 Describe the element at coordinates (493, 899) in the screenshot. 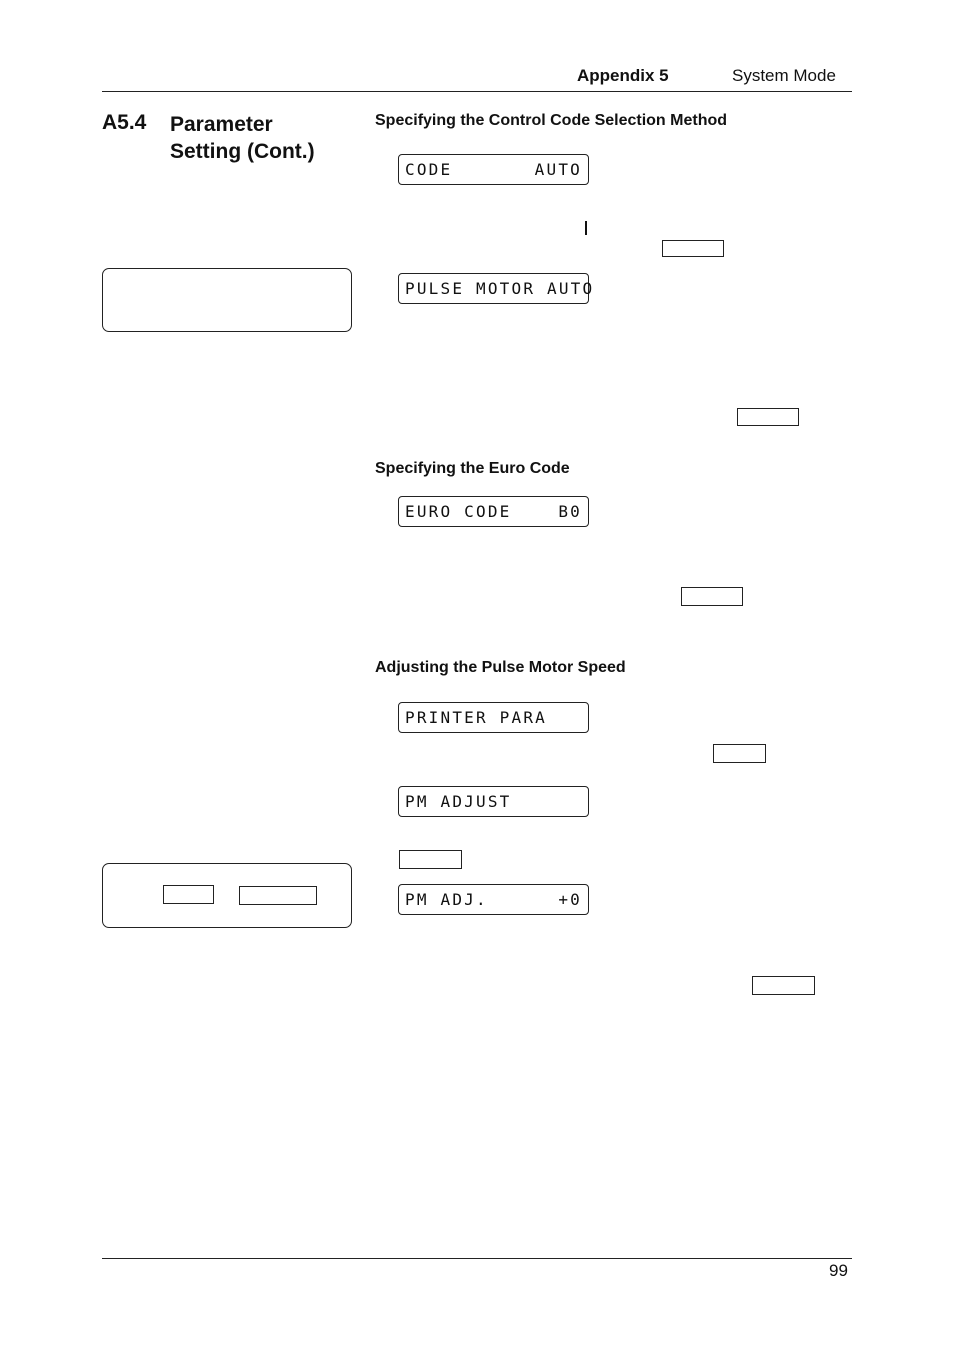

I see `lcd-display-pm-adj-value: PM ADJ. +0` at that location.